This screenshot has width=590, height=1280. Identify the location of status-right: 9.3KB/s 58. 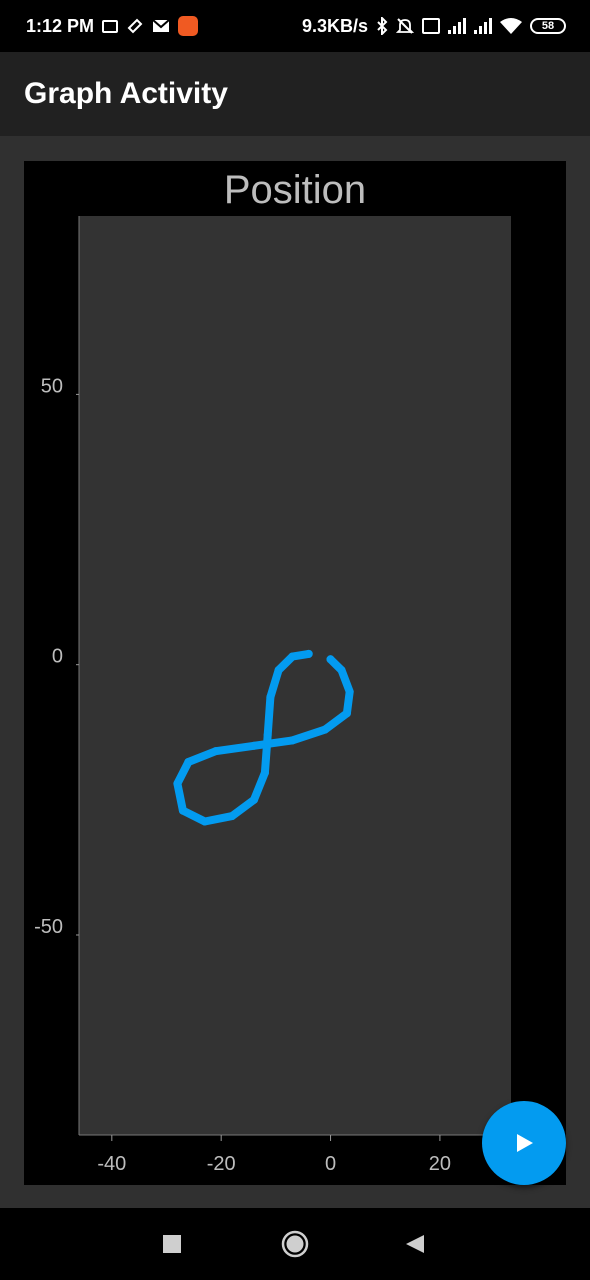
(434, 26).